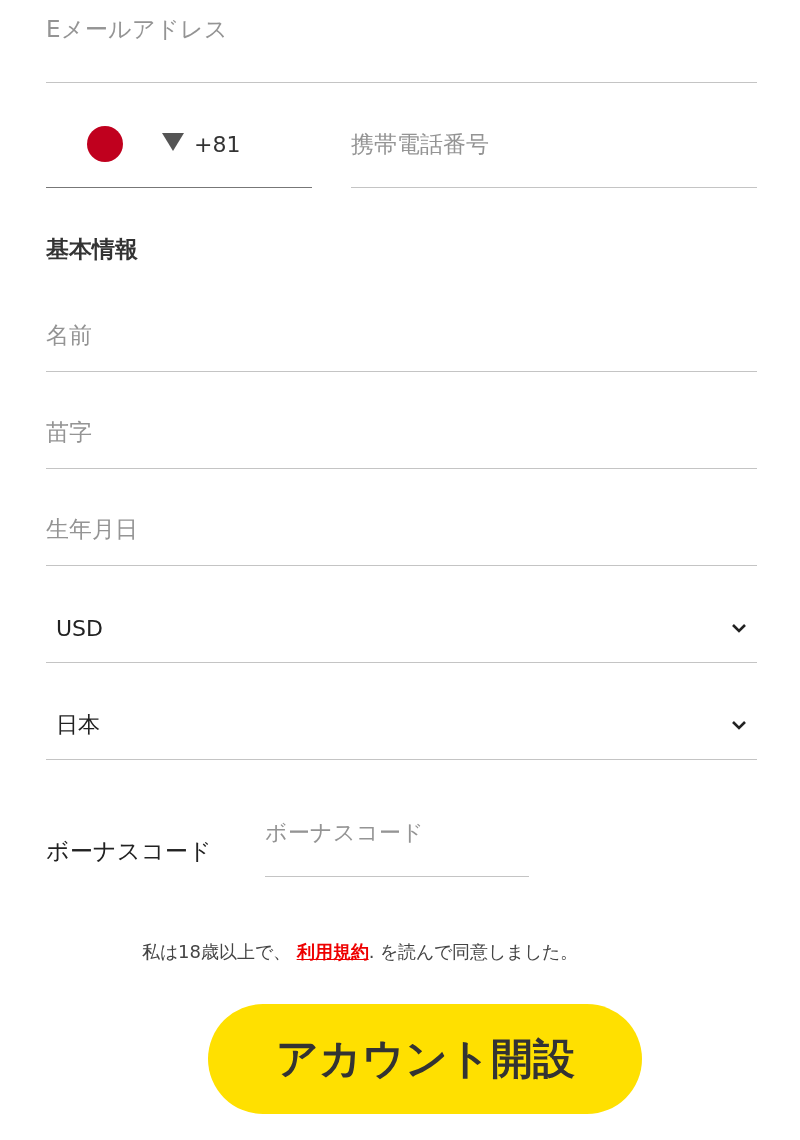 The width and height of the screenshot is (800, 1140). What do you see at coordinates (401, 323) in the screenshot?
I see `input-field: 名前` at bounding box center [401, 323].